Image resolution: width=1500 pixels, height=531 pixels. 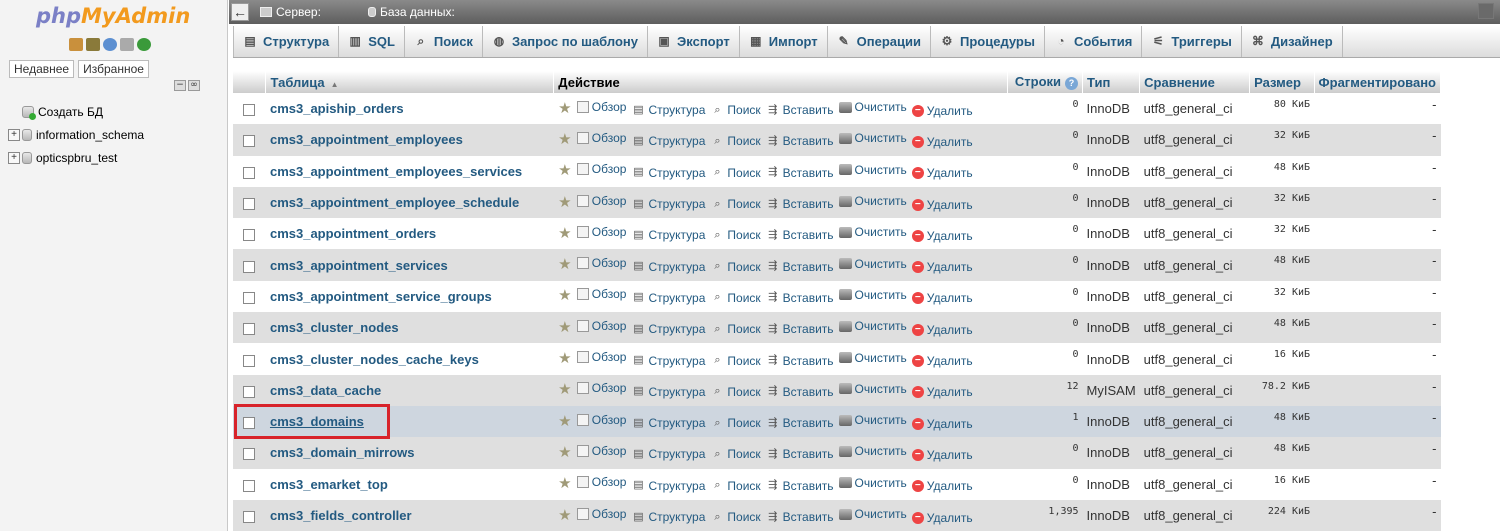 What do you see at coordinates (1192, 41) in the screenshot?
I see `tab-triggers: ⚟ Триггеры` at bounding box center [1192, 41].